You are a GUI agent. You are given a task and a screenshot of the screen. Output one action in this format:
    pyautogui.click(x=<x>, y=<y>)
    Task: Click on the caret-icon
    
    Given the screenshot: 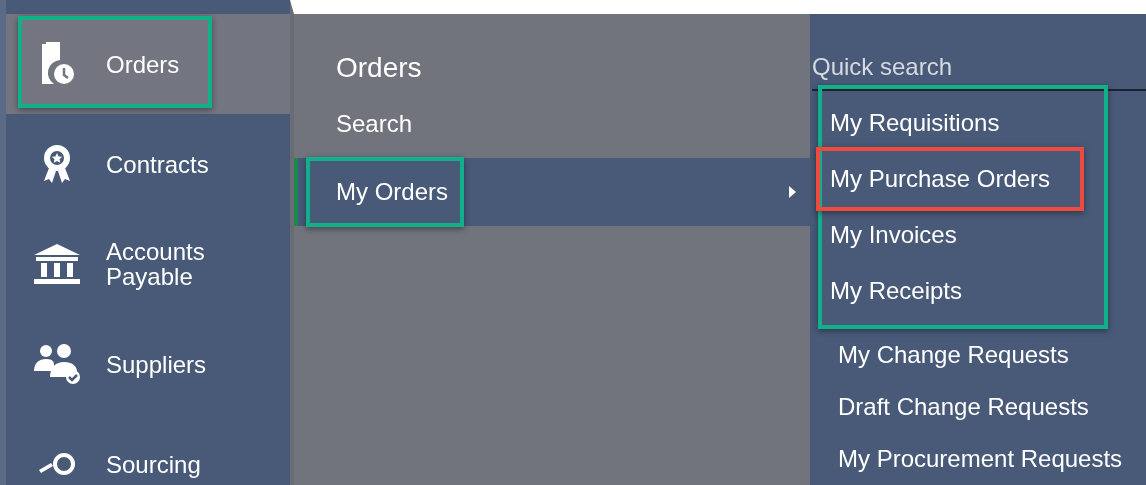 What is the action you would take?
    pyautogui.click(x=792, y=192)
    